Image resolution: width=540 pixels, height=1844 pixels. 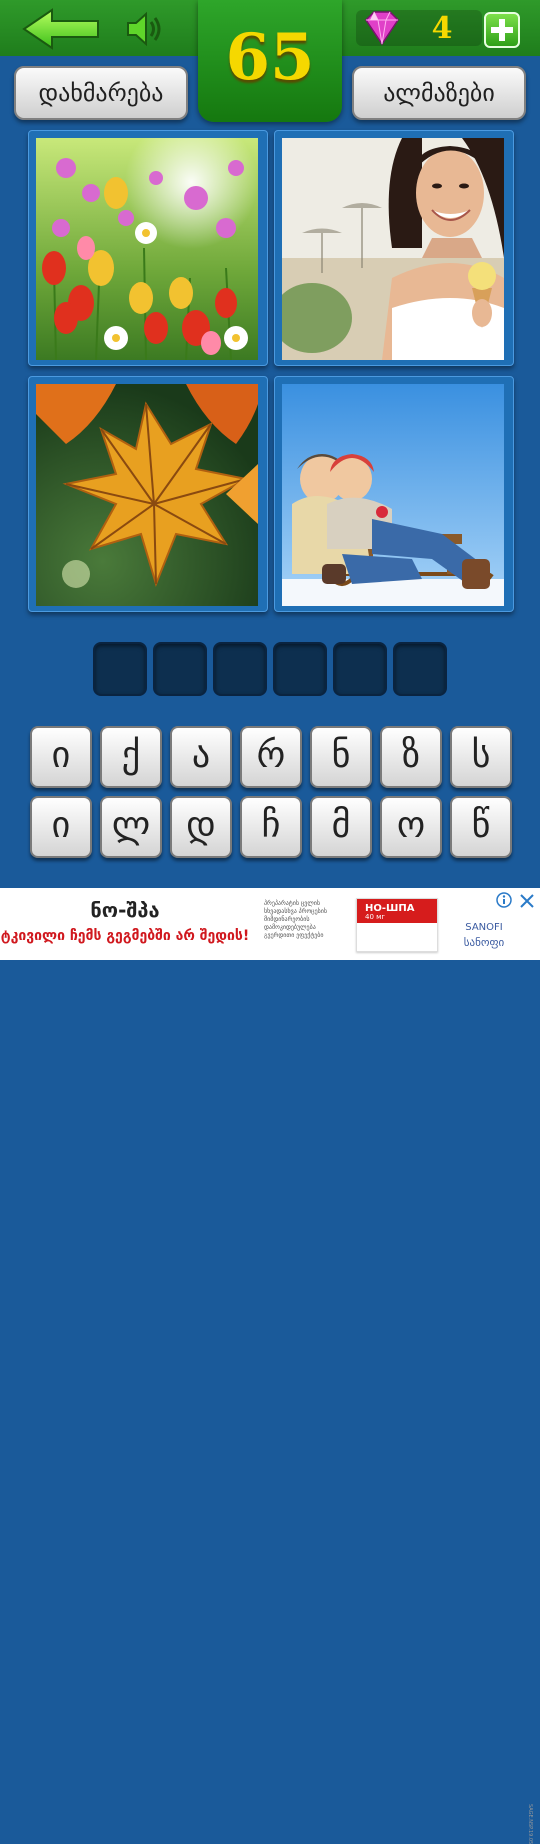 What do you see at coordinates (484, 942) in the screenshot?
I see `ad-brand-local: სანოფი` at bounding box center [484, 942].